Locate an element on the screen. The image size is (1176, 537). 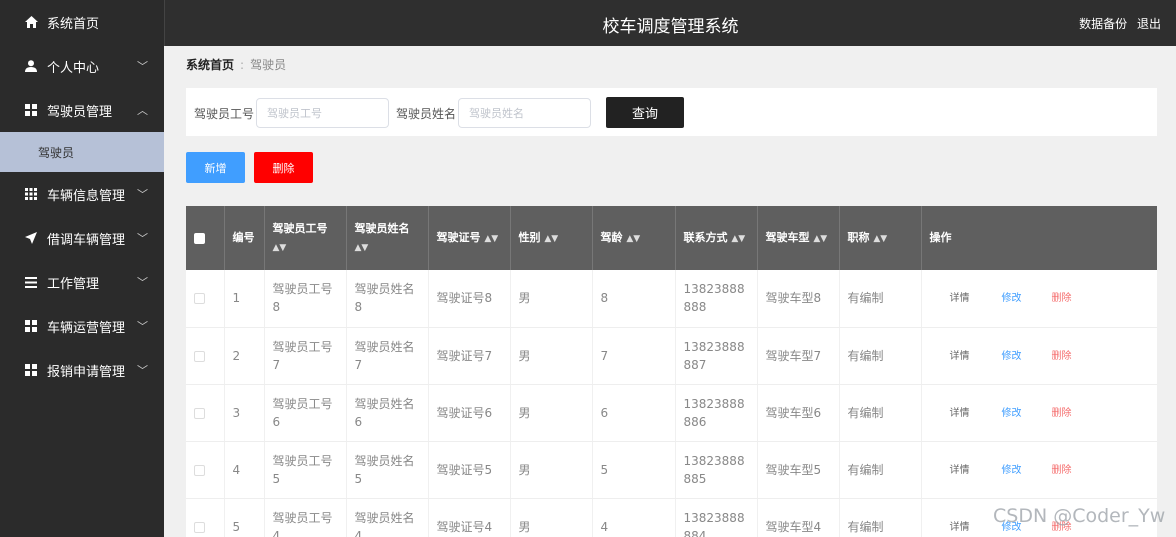
add-button: 新增 is located at coordinates (215, 167).